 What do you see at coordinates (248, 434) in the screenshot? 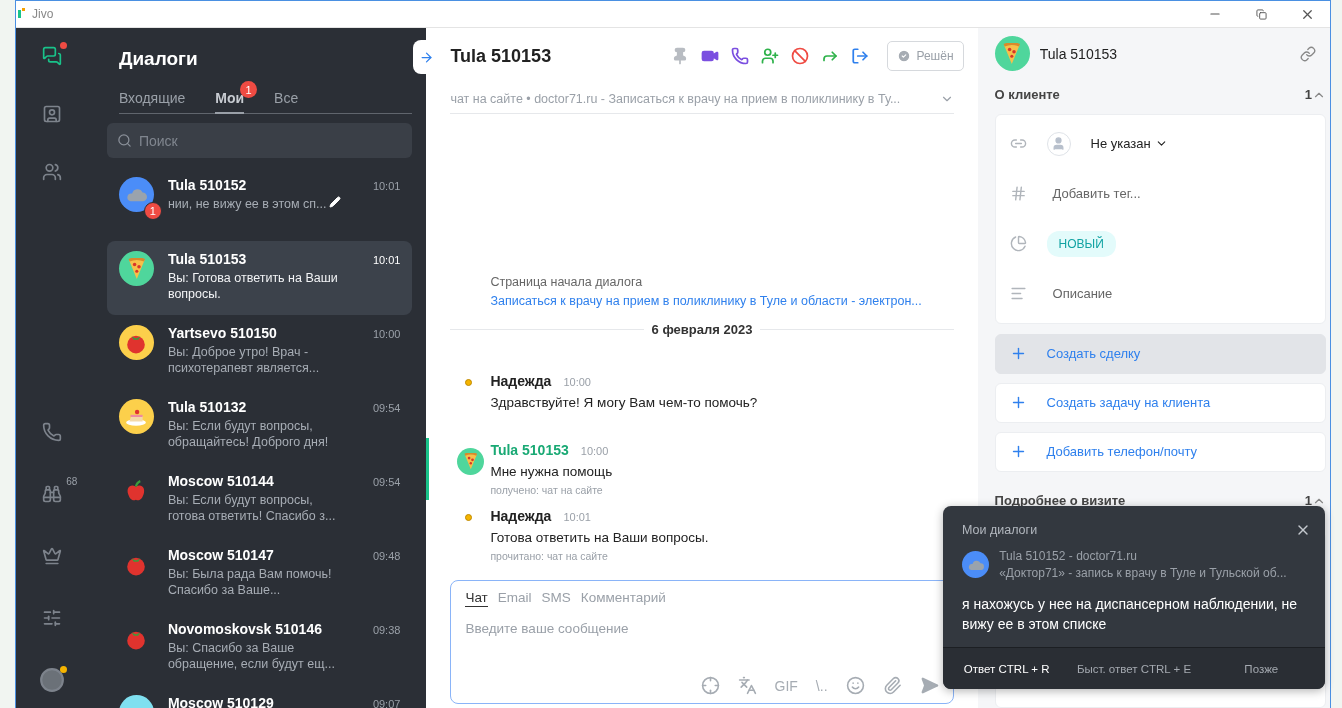
I see `message-preview: Вы: Если будут вопросы, обращайтесь! Доброго дня!` at bounding box center [248, 434].